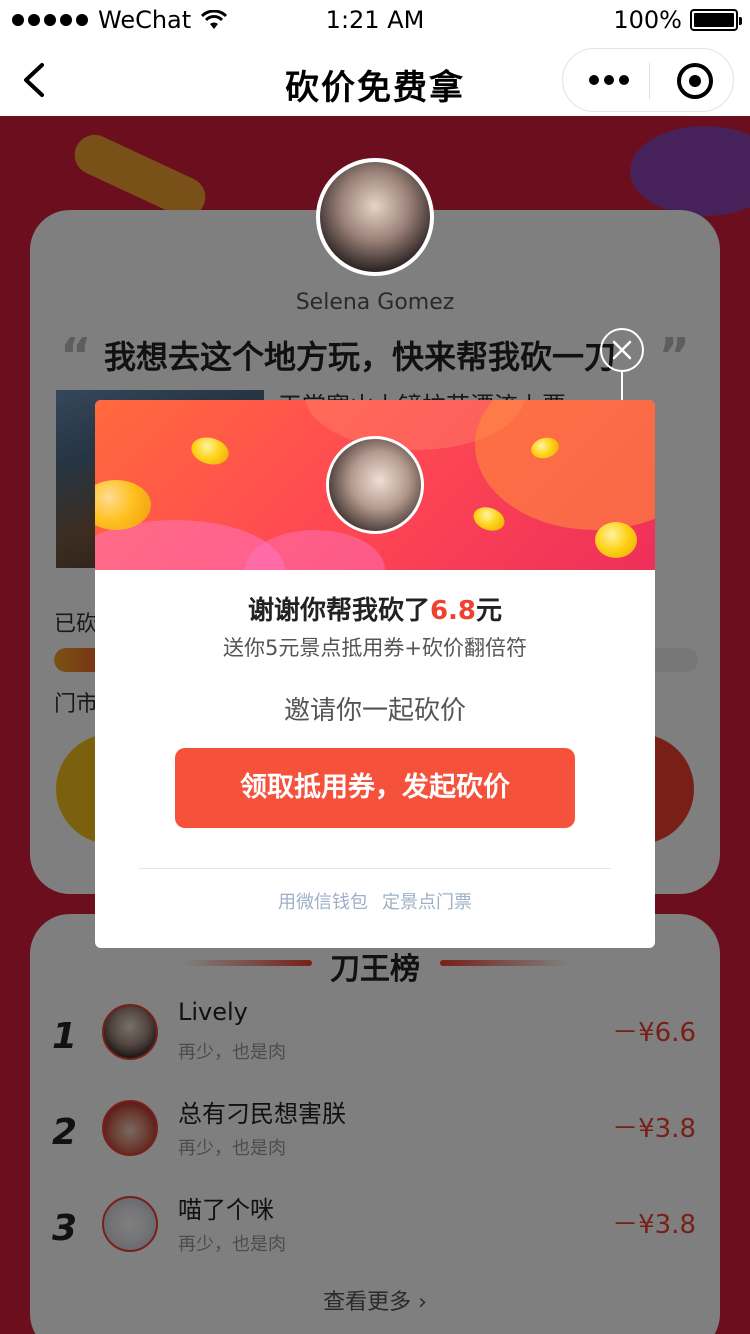  I want to click on divider, so click(375, 868).